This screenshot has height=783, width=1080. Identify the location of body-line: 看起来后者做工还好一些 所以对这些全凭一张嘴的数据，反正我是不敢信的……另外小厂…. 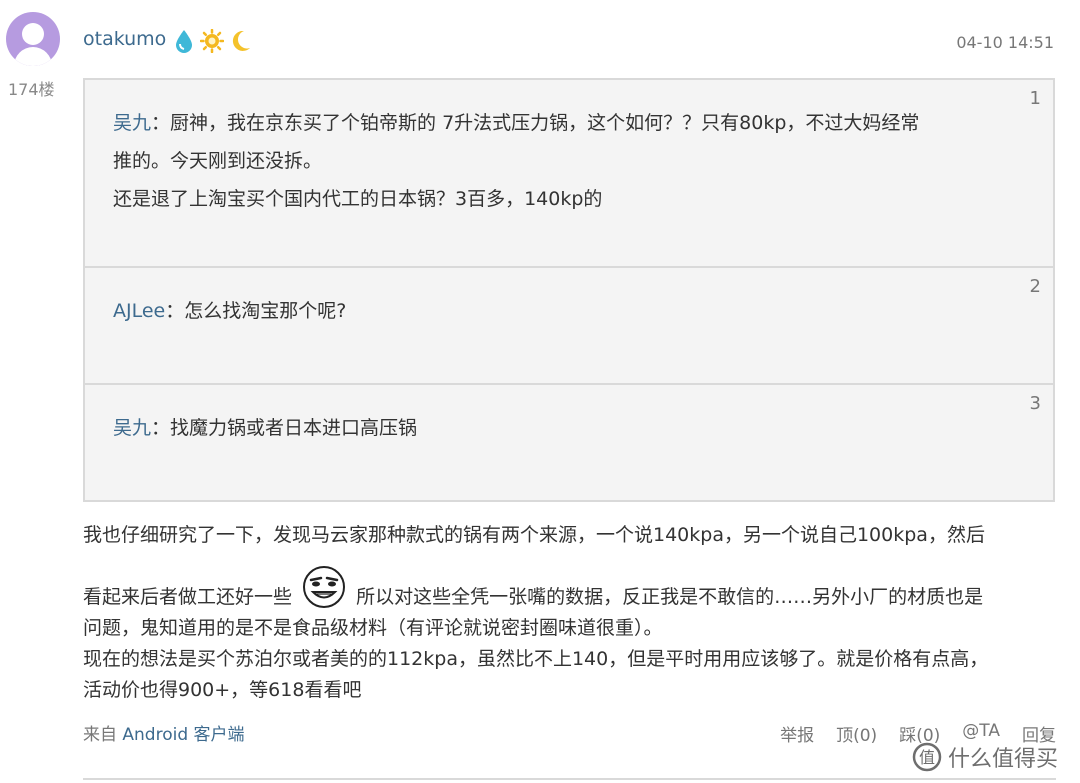
(573, 589).